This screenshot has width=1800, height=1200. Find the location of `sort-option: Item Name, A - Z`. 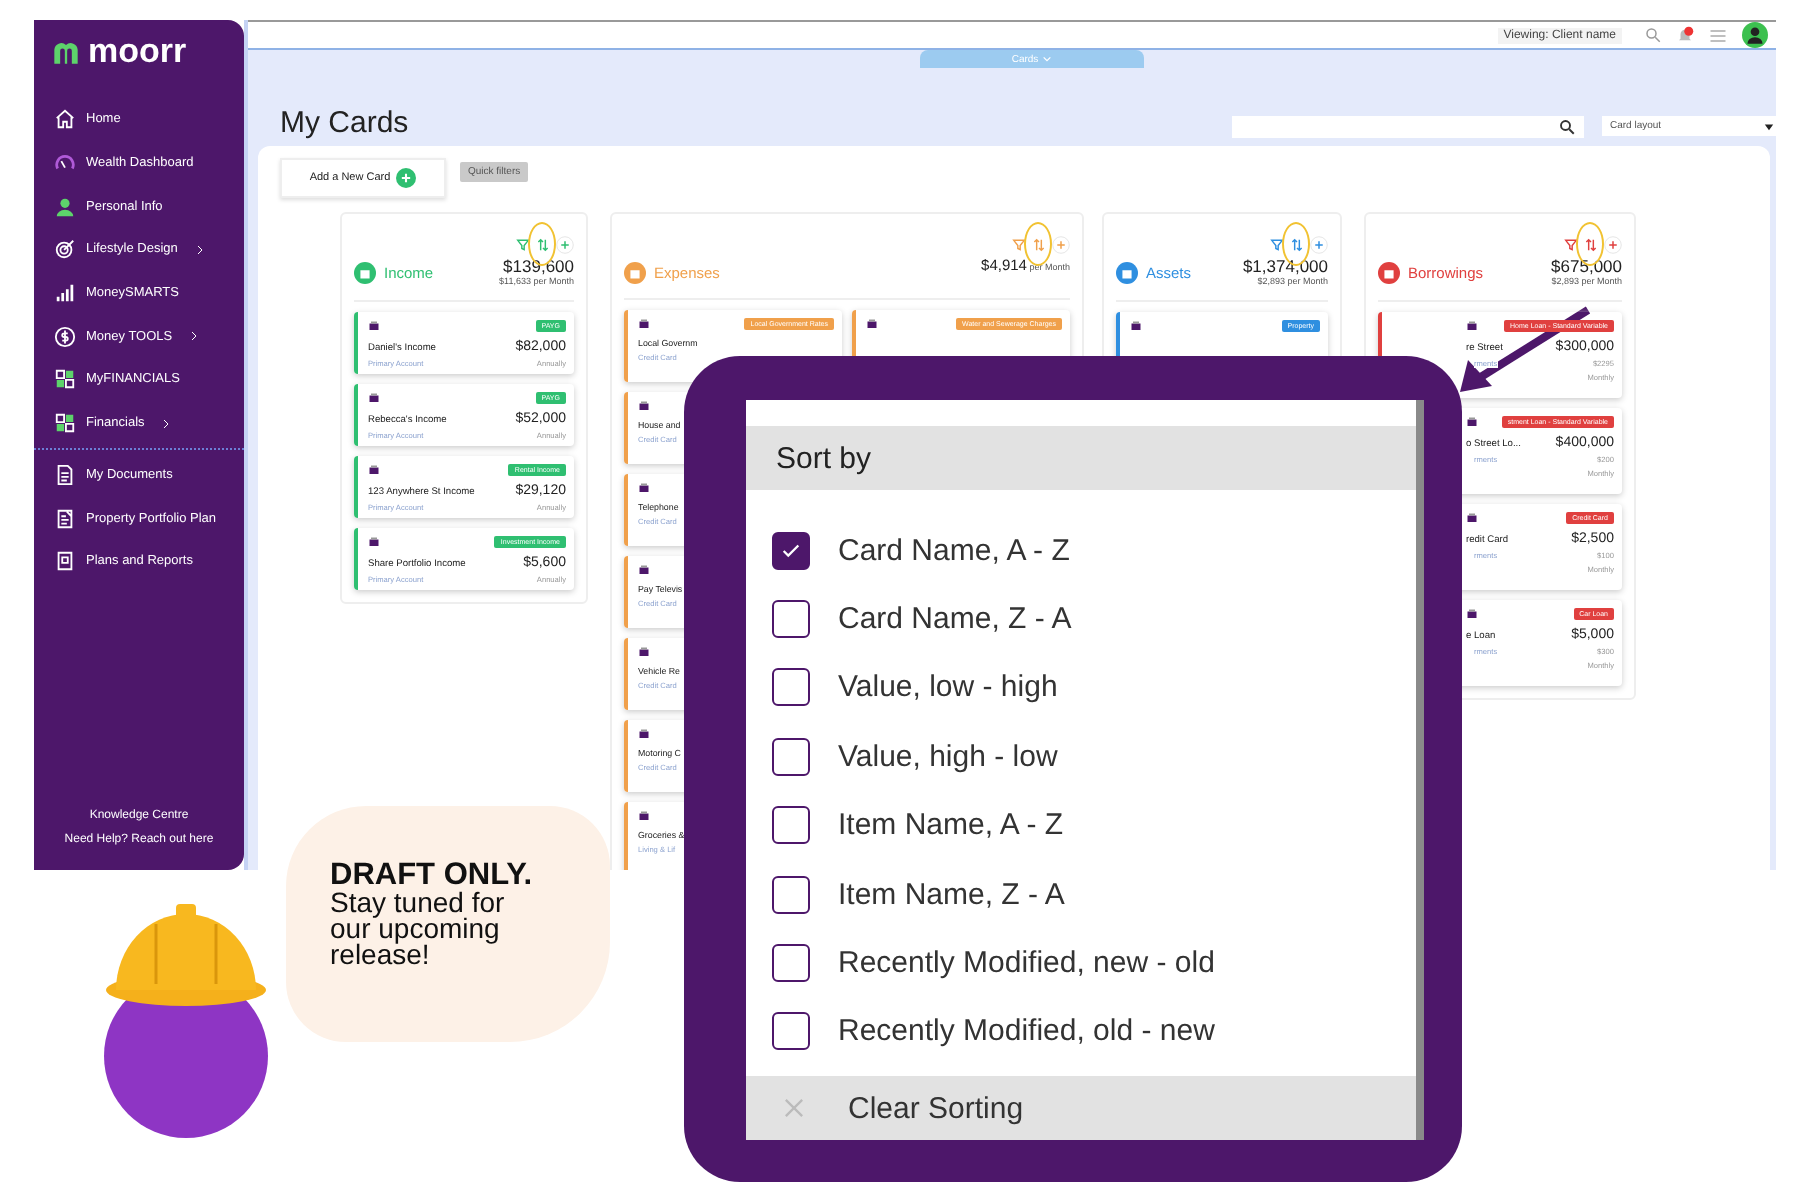

sort-option: Item Name, A - Z is located at coordinates (1081, 825).